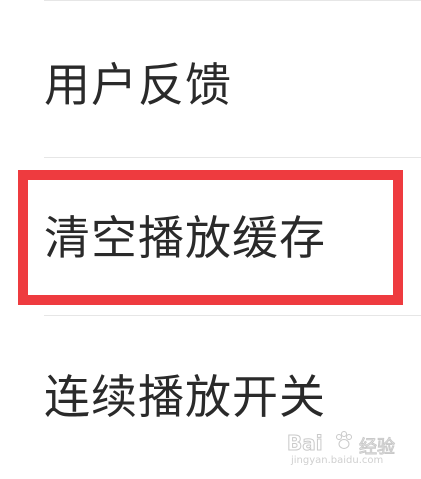  I want to click on menu-item-label: 连续播放开关, so click(185, 397).